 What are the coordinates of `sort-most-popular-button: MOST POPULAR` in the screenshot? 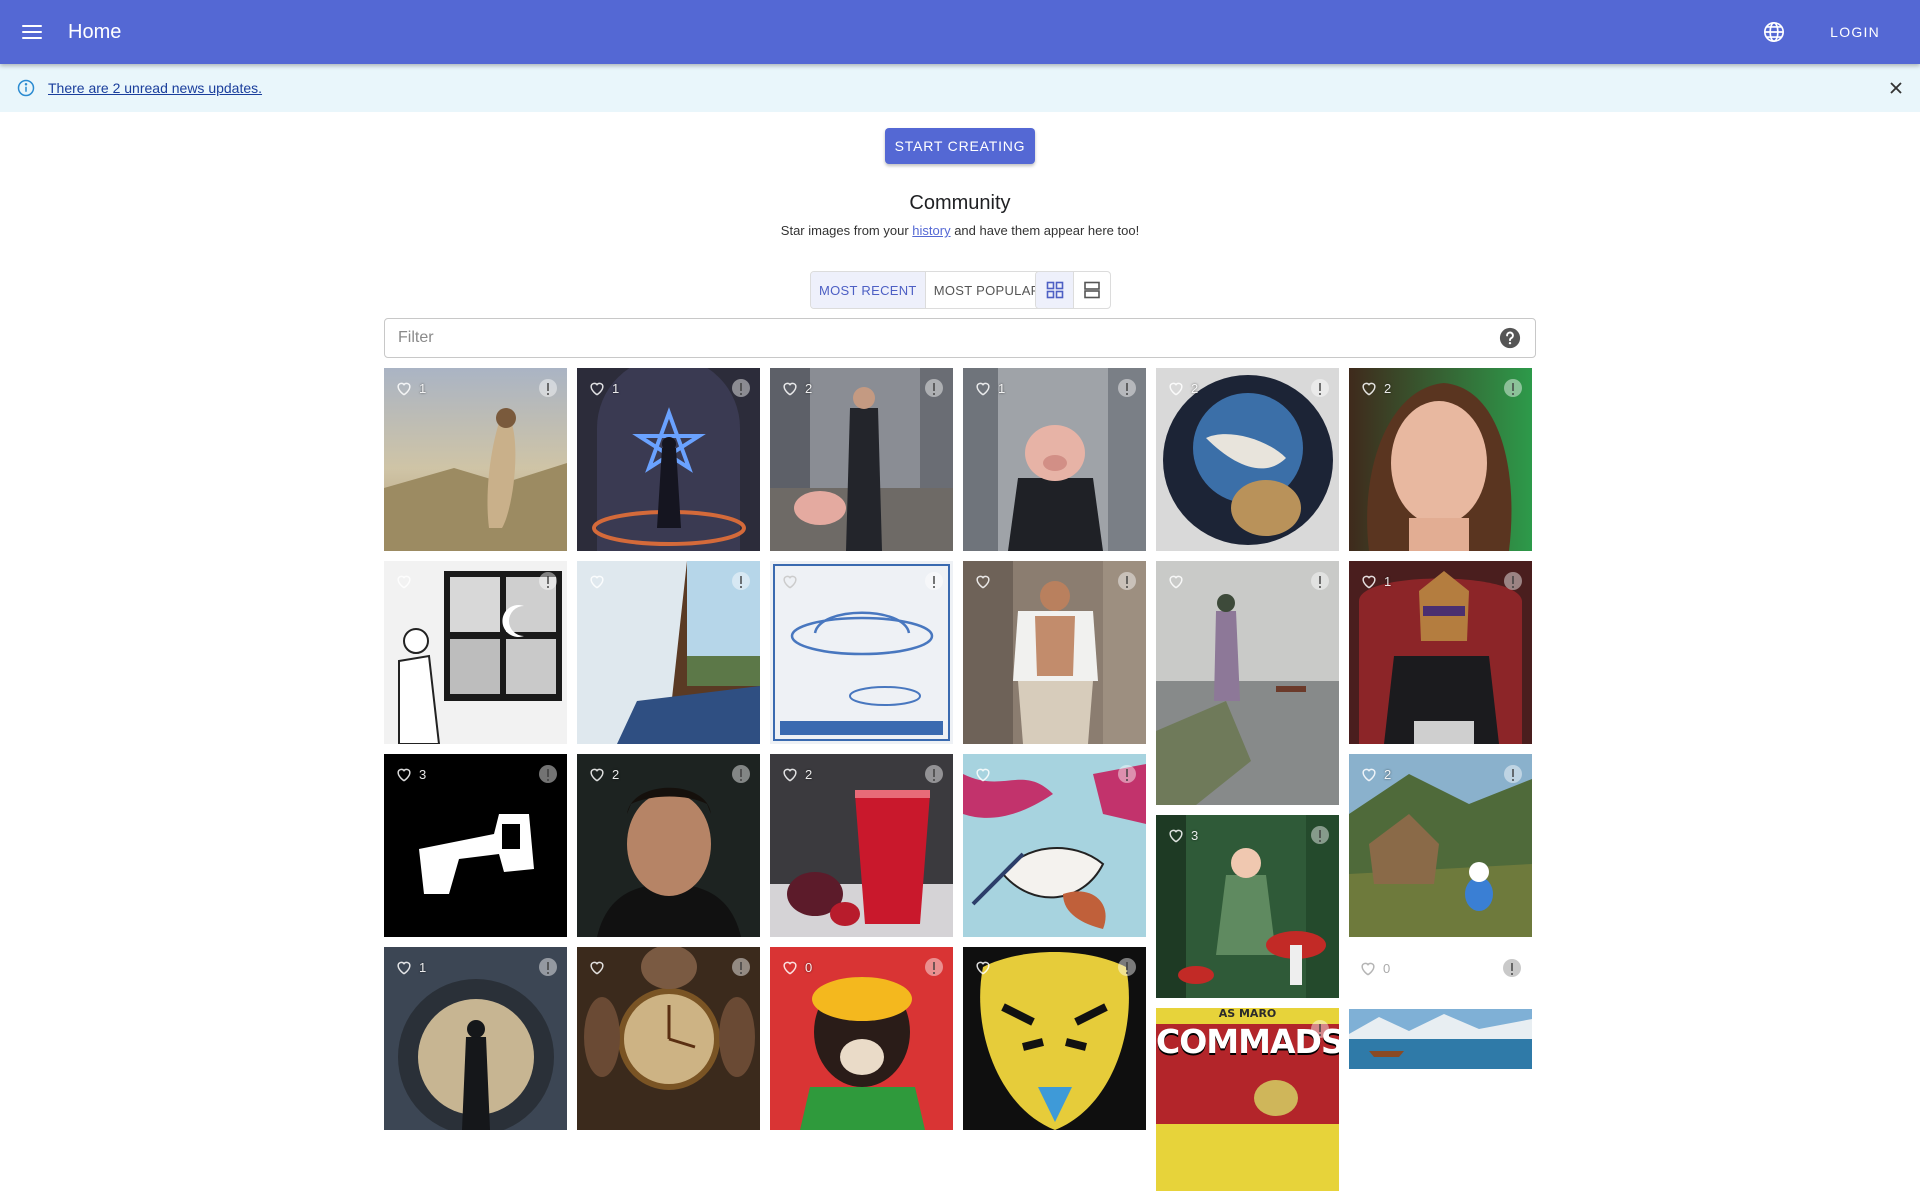 It's located at (986, 290).